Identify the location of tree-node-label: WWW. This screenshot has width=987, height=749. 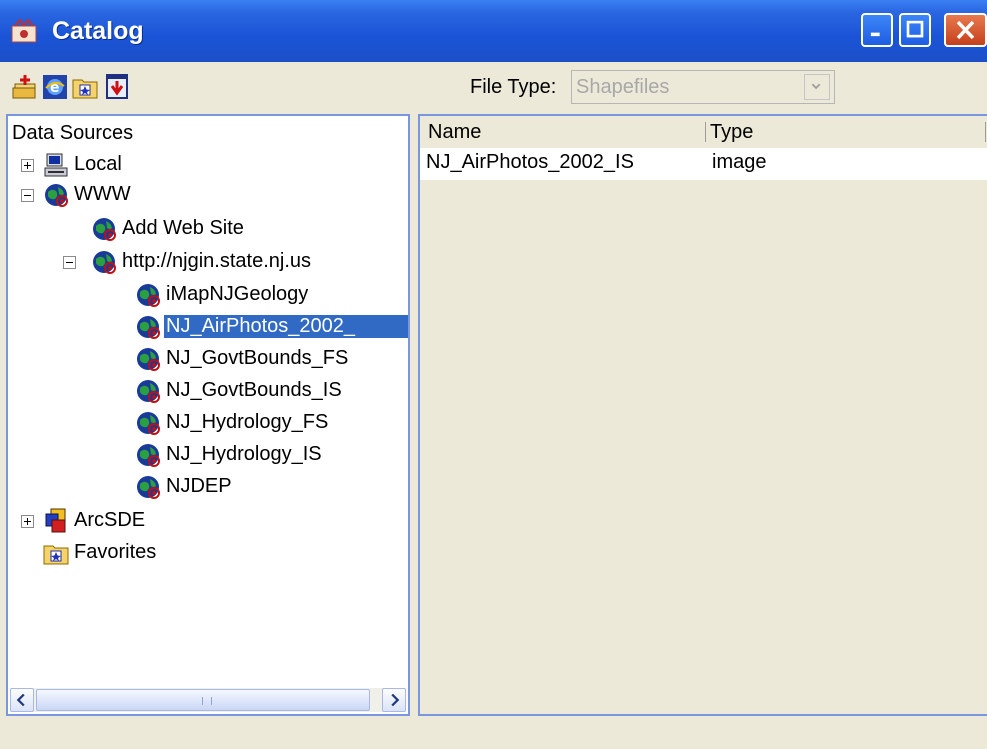
(102, 194).